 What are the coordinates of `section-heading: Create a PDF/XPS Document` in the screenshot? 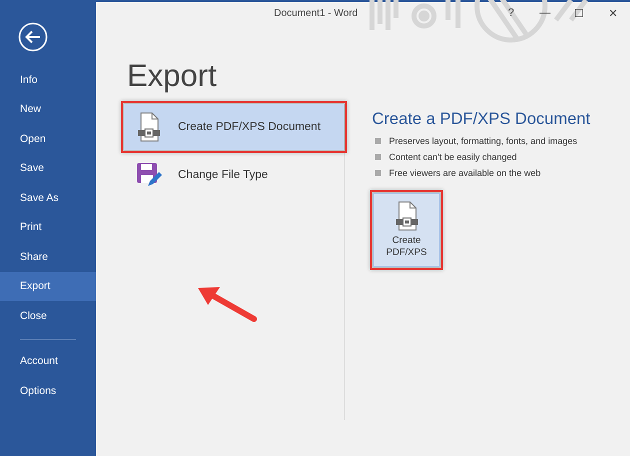 It's located at (481, 119).